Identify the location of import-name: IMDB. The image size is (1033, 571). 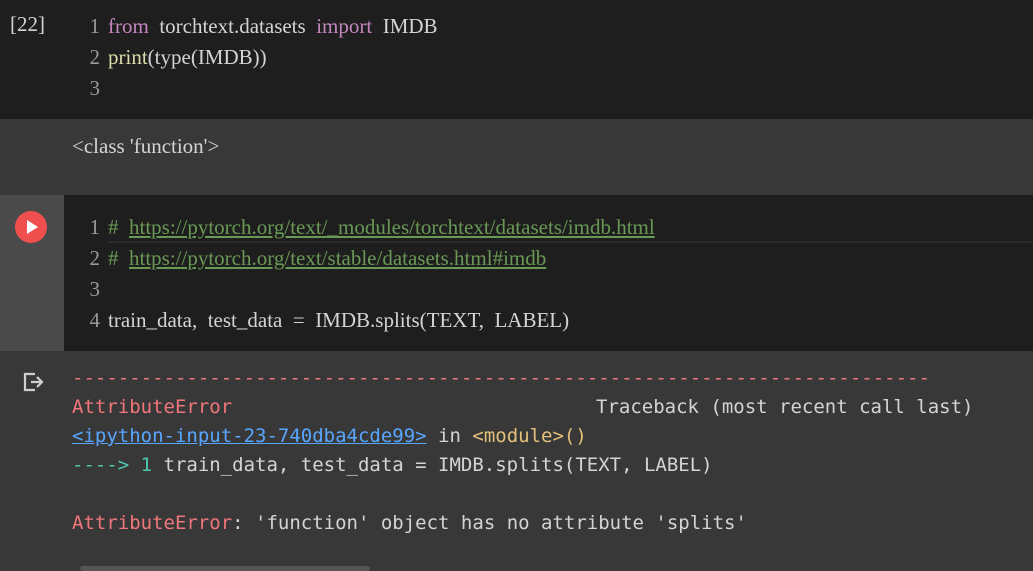
(410, 26).